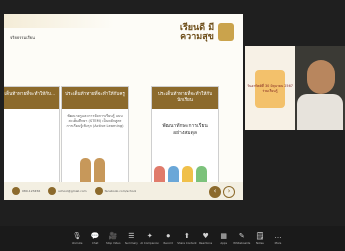 This screenshot has height=251, width=345. What do you see at coordinates (16, 191) in the screenshot?
I see `phone-icon` at bounding box center [16, 191].